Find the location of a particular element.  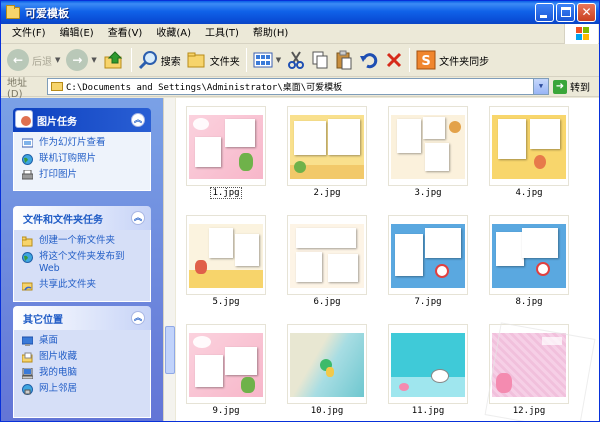

task-order-prints: 联机订购照片 is located at coordinates (82, 159).